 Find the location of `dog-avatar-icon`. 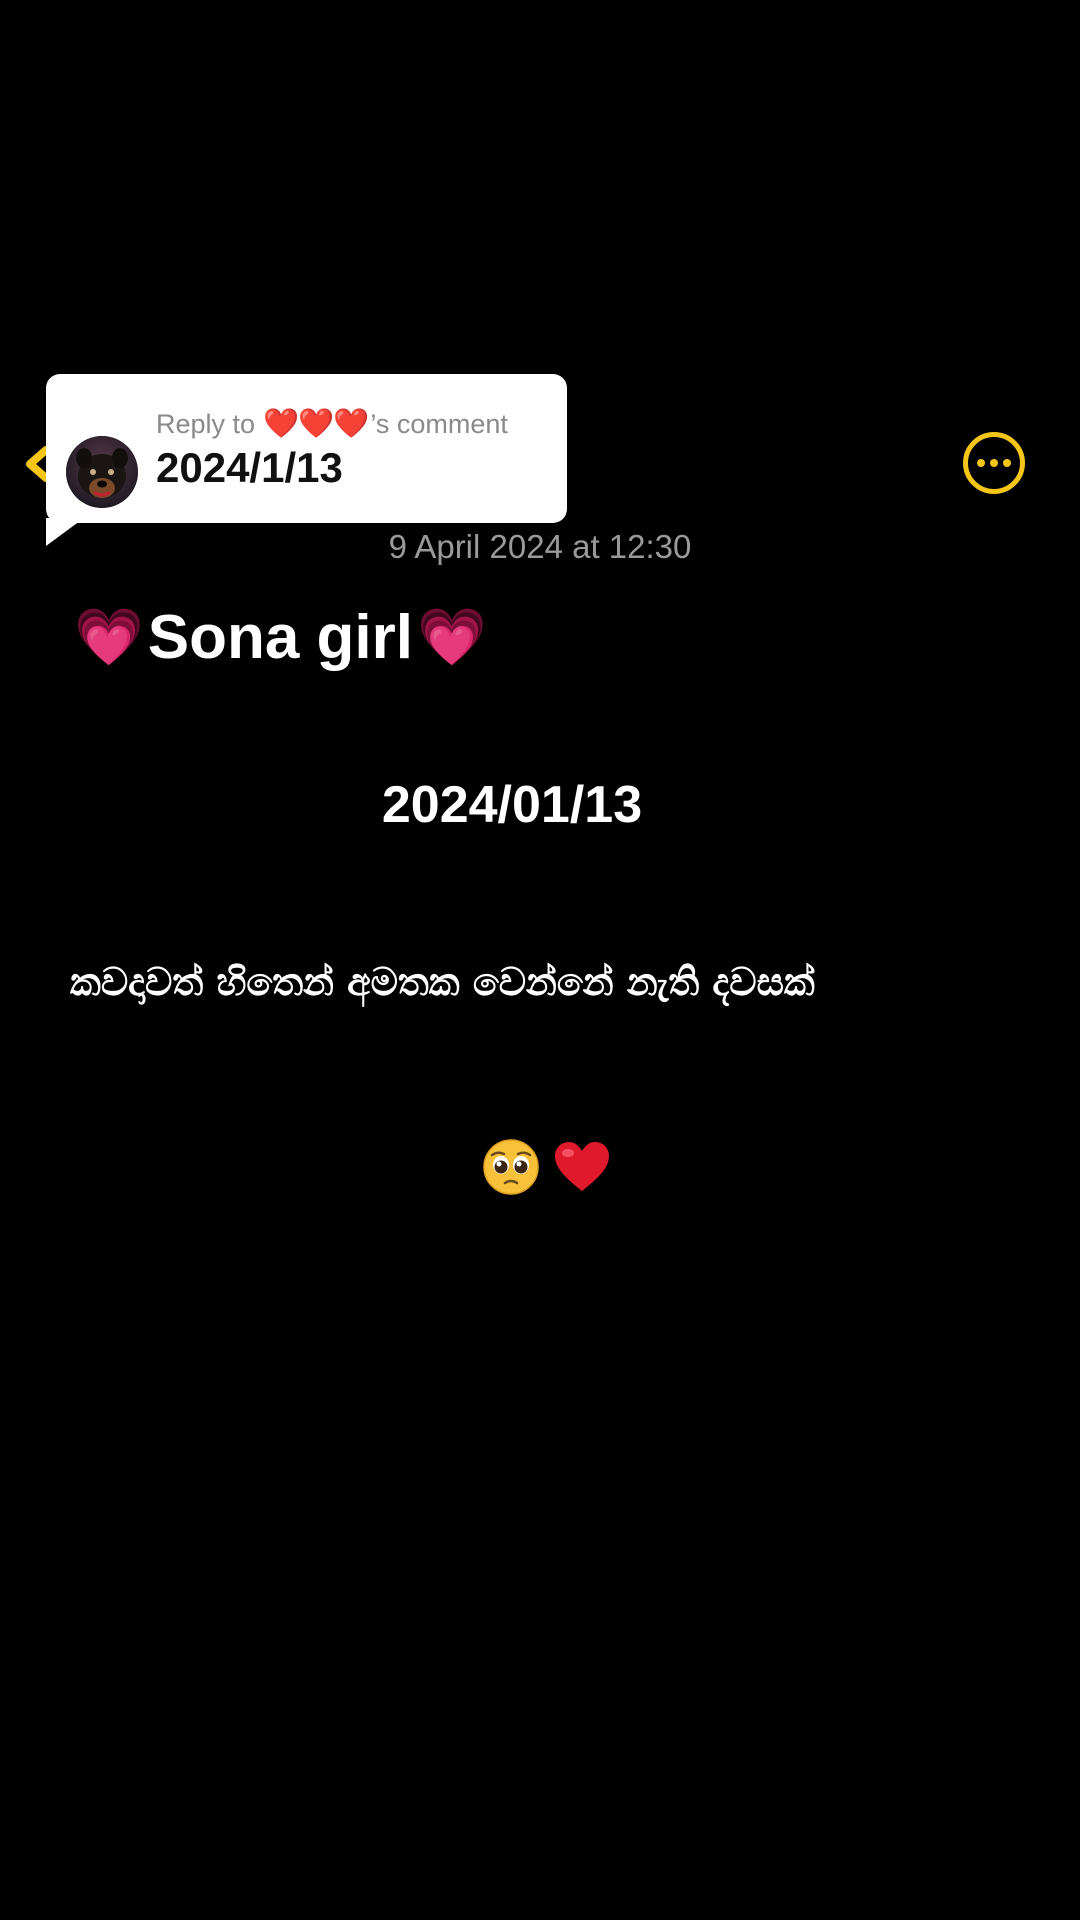

dog-avatar-icon is located at coordinates (102, 472).